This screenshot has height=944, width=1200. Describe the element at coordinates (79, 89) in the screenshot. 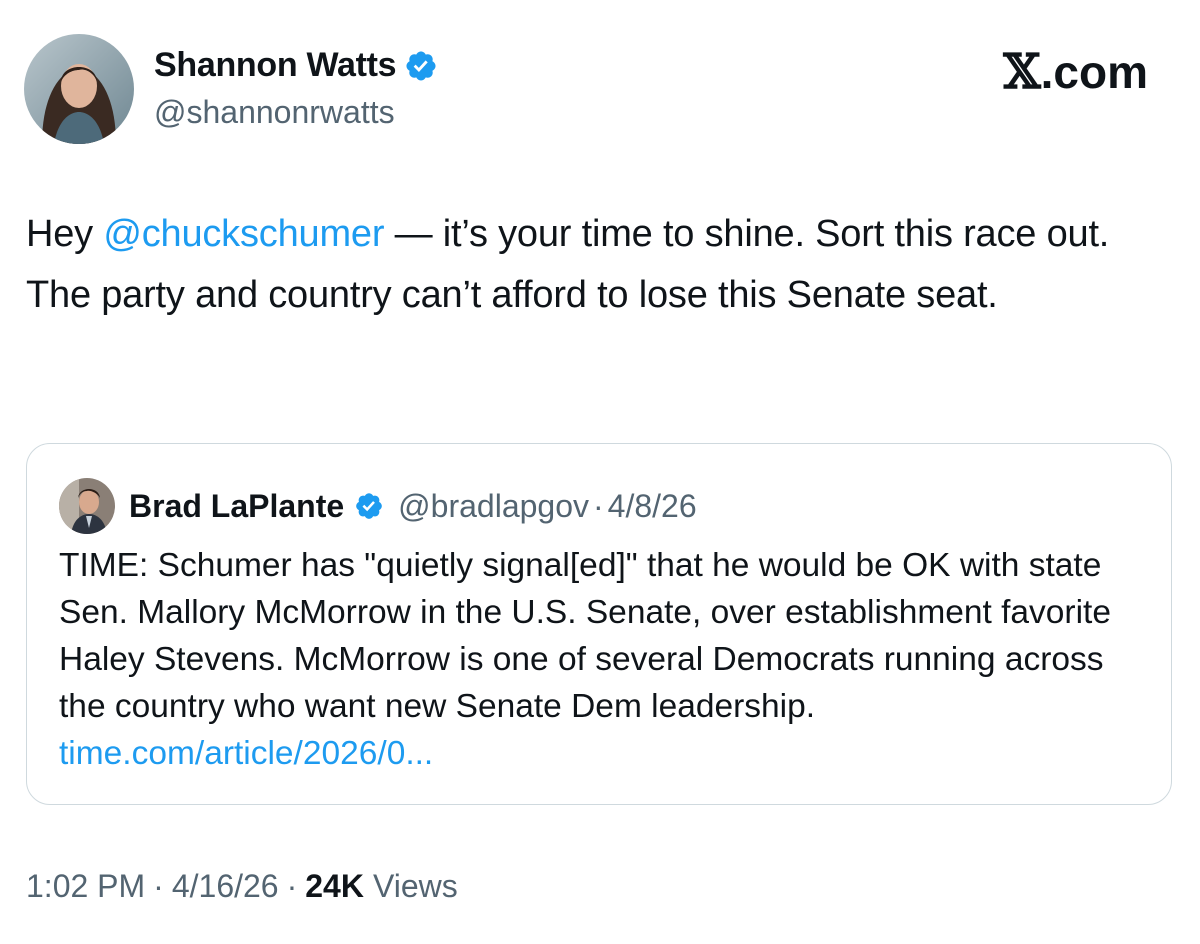

I see `author-avatar` at that location.